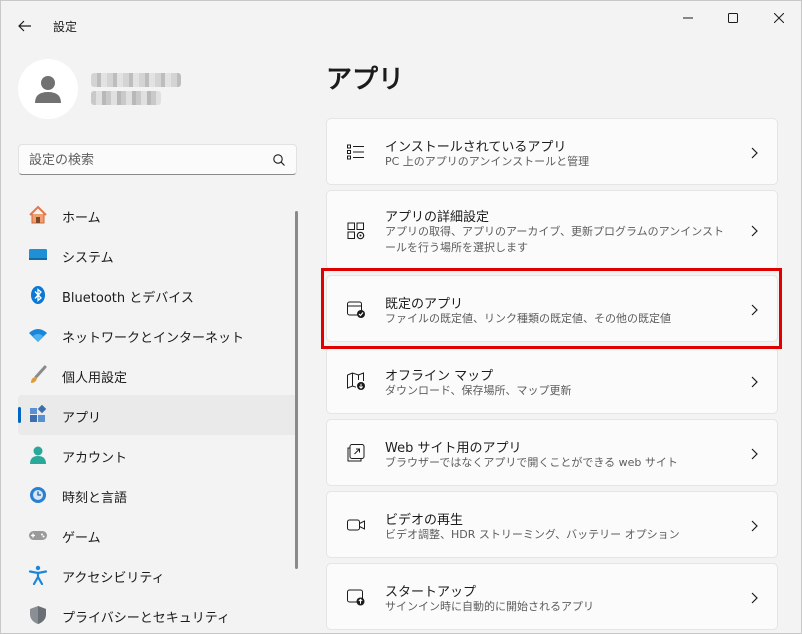  What do you see at coordinates (431, 592) in the screenshot?
I see `card-title: スタートアップ` at bounding box center [431, 592].